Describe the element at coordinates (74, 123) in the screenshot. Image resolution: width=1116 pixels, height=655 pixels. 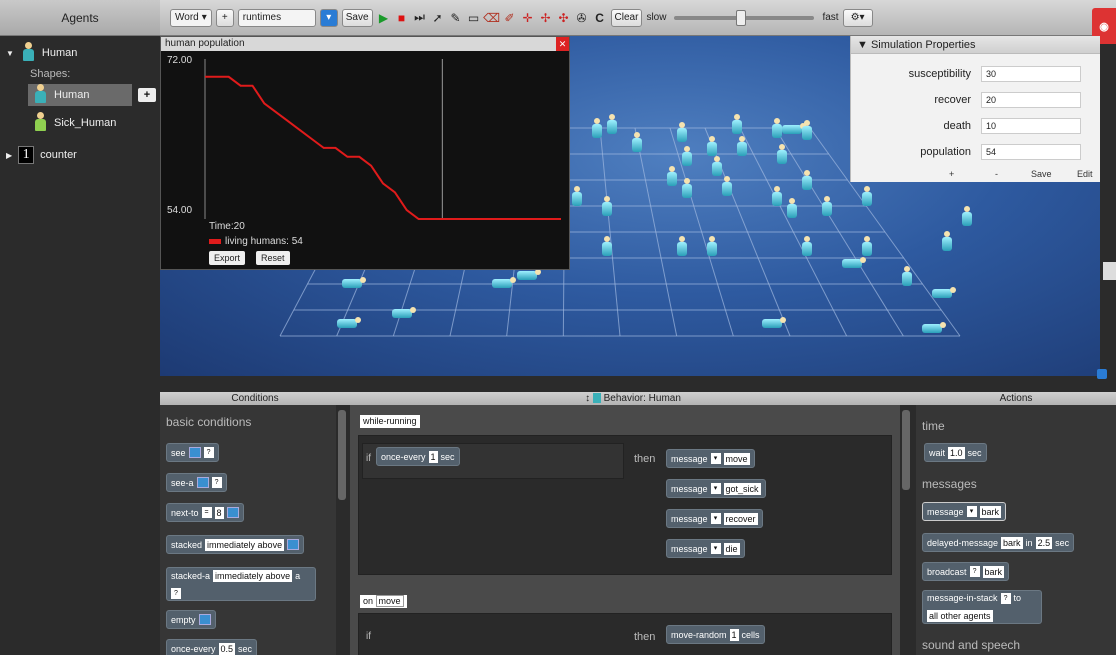
I see `shape-sick-human: Sick_Human` at that location.